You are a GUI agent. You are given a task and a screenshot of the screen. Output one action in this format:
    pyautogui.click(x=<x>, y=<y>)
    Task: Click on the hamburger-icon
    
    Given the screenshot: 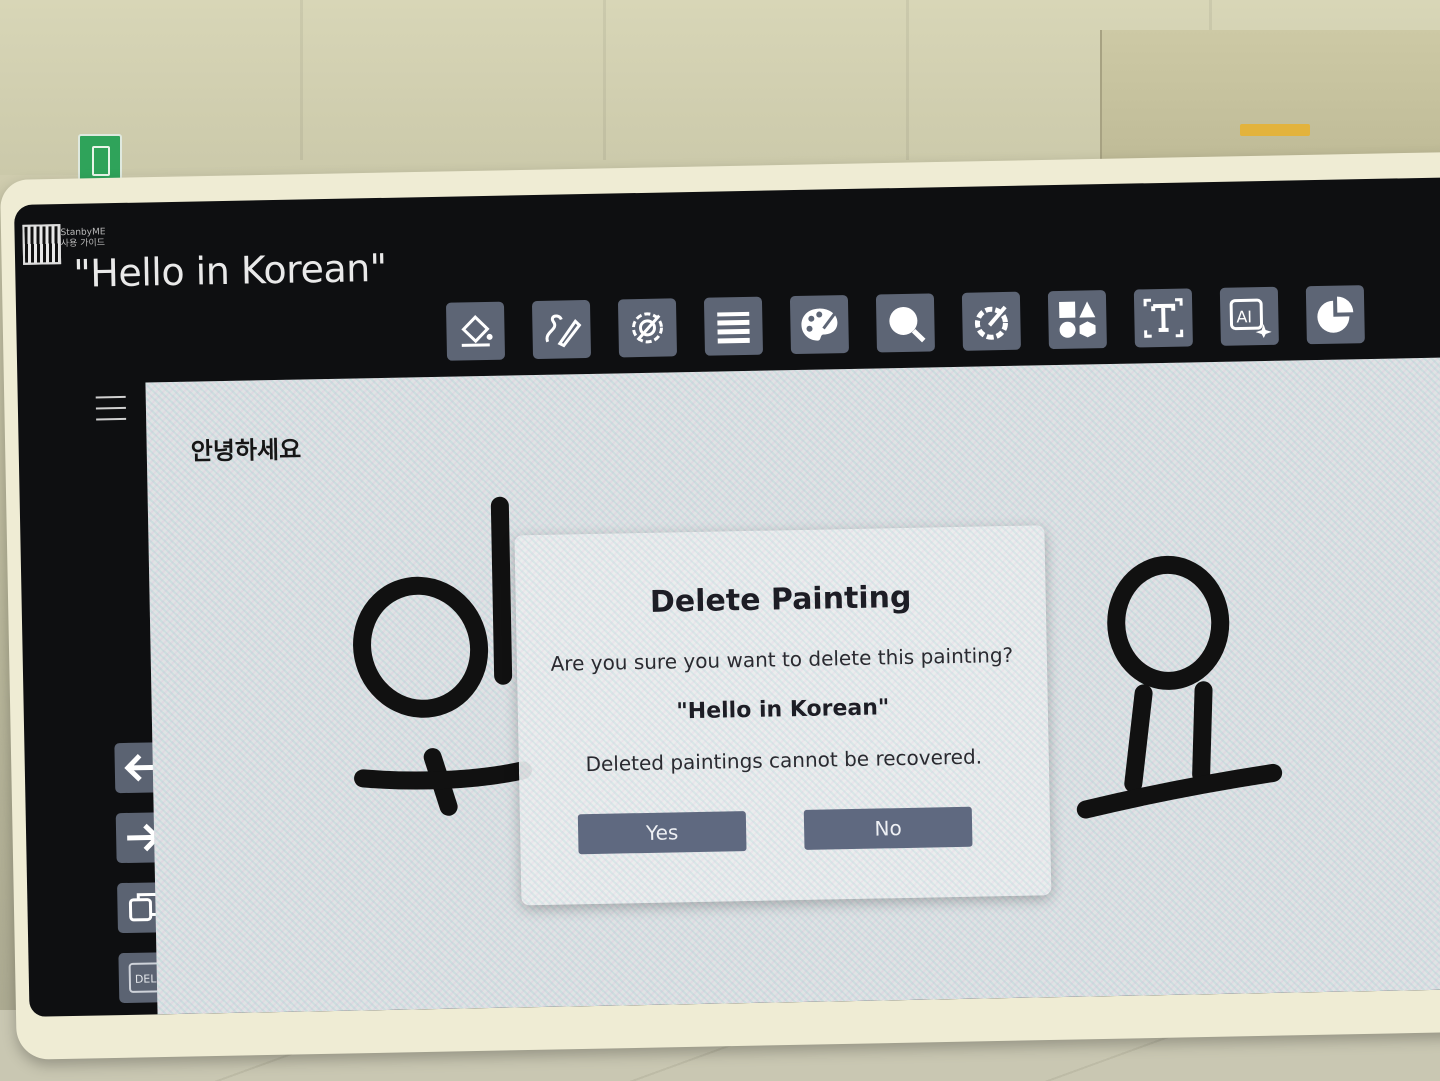 What is the action you would take?
    pyautogui.click(x=110, y=397)
    